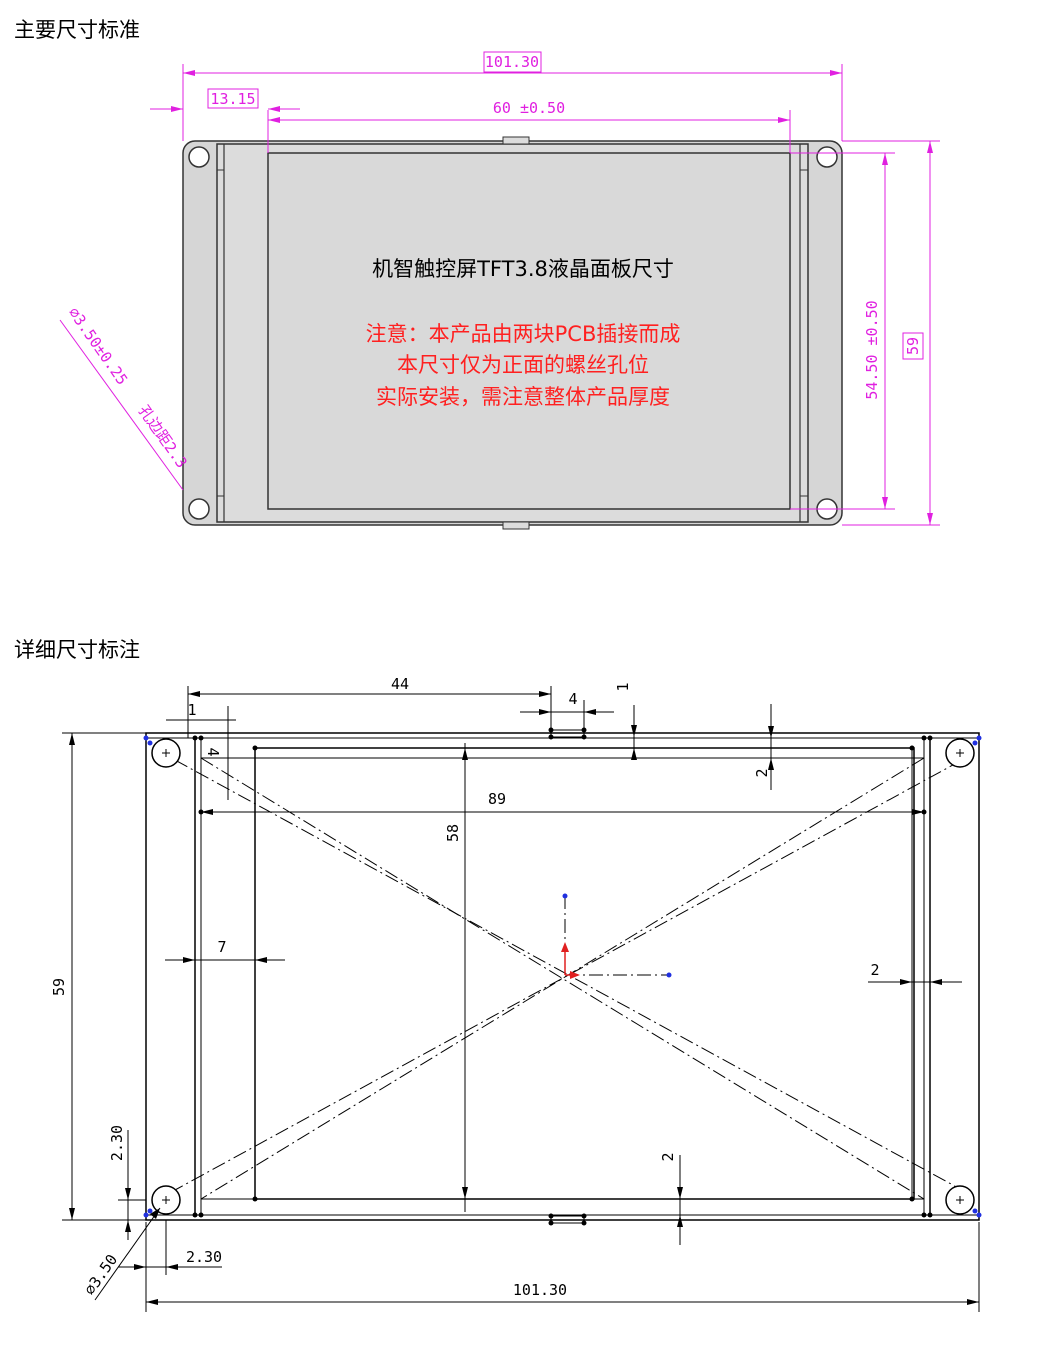  I want to click on note-line-3: 实际安装，需注意整体产品厚度, so click(523, 397).